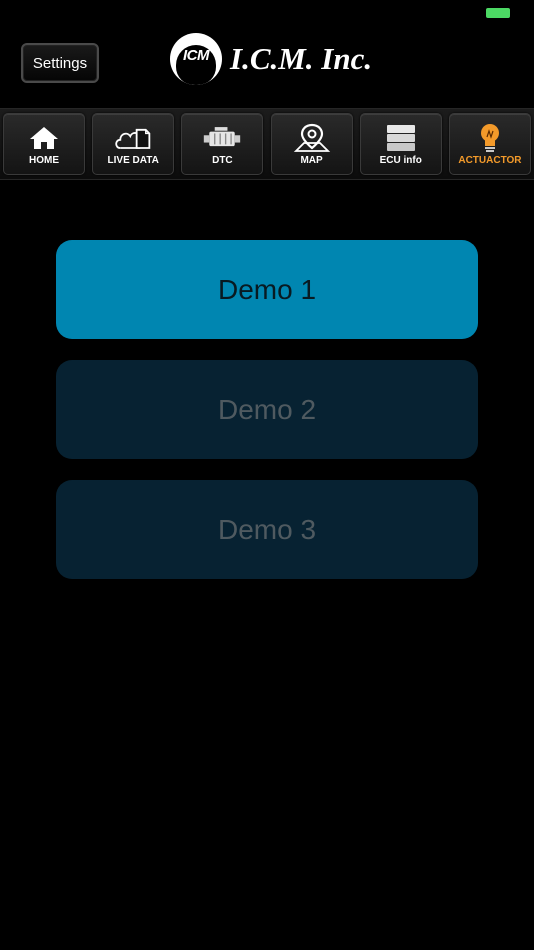  What do you see at coordinates (267, 409) in the screenshot?
I see `demo-2-button: Demo 2` at bounding box center [267, 409].